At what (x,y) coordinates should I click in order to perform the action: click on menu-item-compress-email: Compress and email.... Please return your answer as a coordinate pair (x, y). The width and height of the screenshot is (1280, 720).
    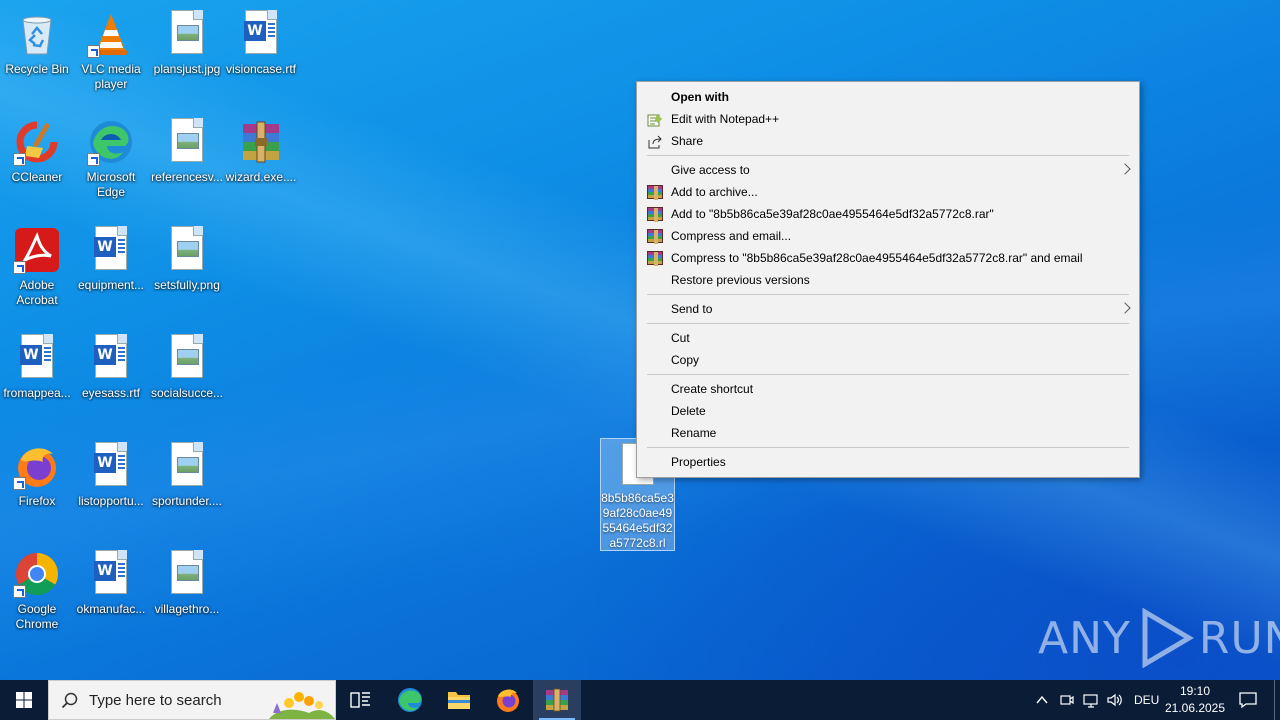
    Looking at the image, I should click on (888, 236).